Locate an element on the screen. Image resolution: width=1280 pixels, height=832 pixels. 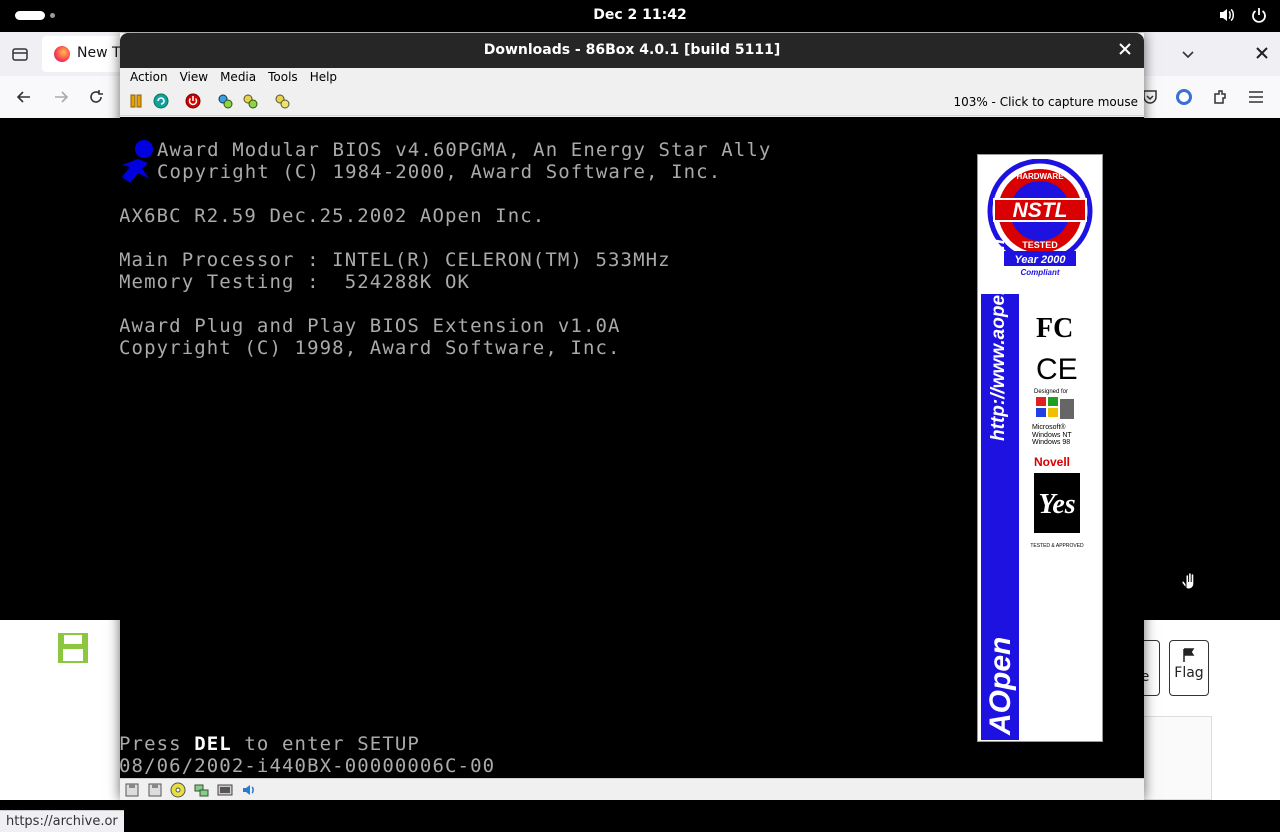
system-top-bar: Dec 2 11:42 is located at coordinates (640, 16).